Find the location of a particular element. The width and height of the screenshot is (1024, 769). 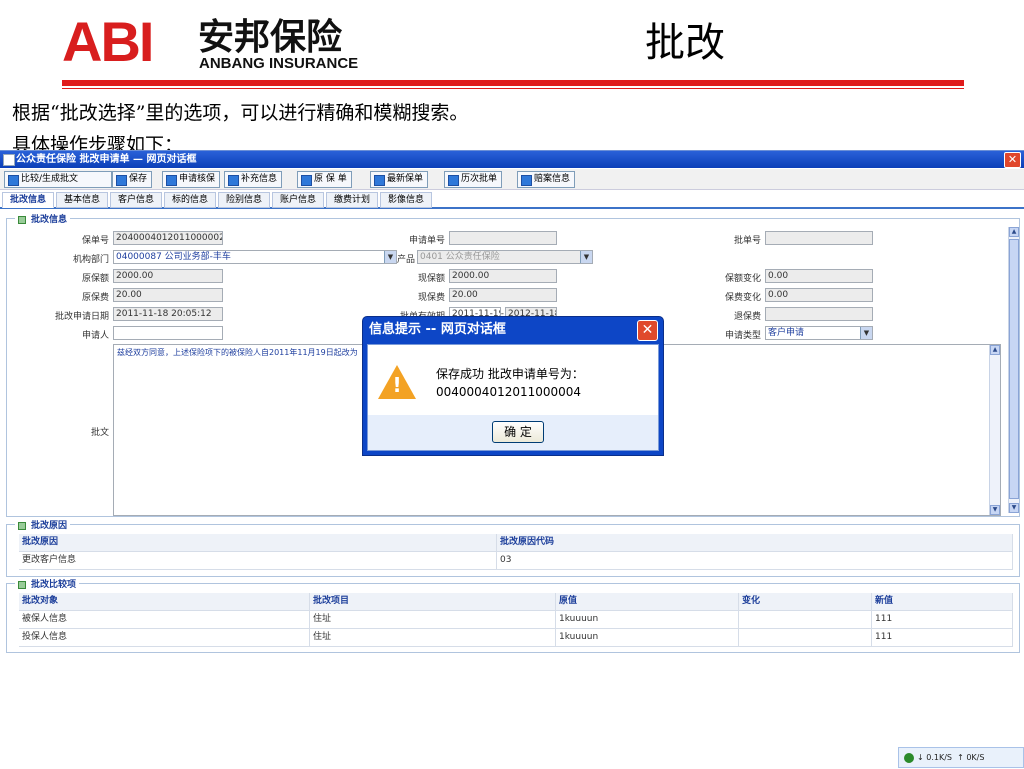

header-divider-thin is located at coordinates (513, 88).